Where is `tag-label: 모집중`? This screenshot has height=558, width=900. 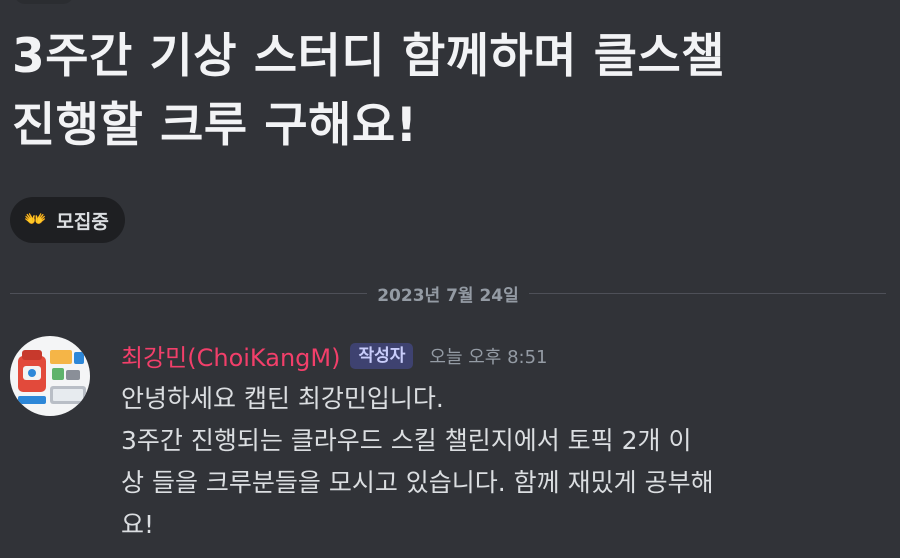
tag-label: 모집중 is located at coordinates (82, 221).